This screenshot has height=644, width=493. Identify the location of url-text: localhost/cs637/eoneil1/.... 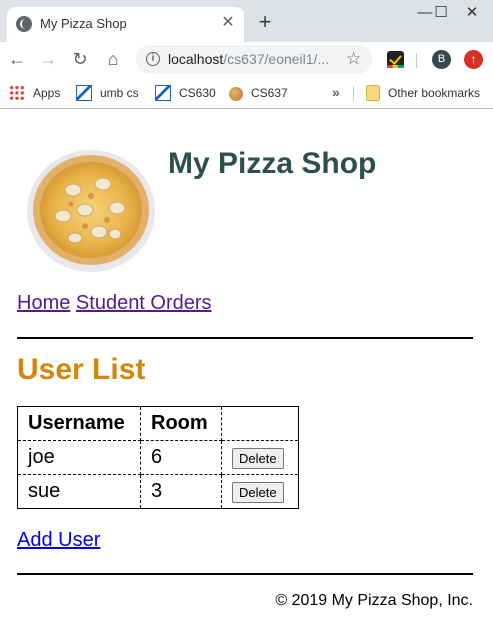
(253, 59).